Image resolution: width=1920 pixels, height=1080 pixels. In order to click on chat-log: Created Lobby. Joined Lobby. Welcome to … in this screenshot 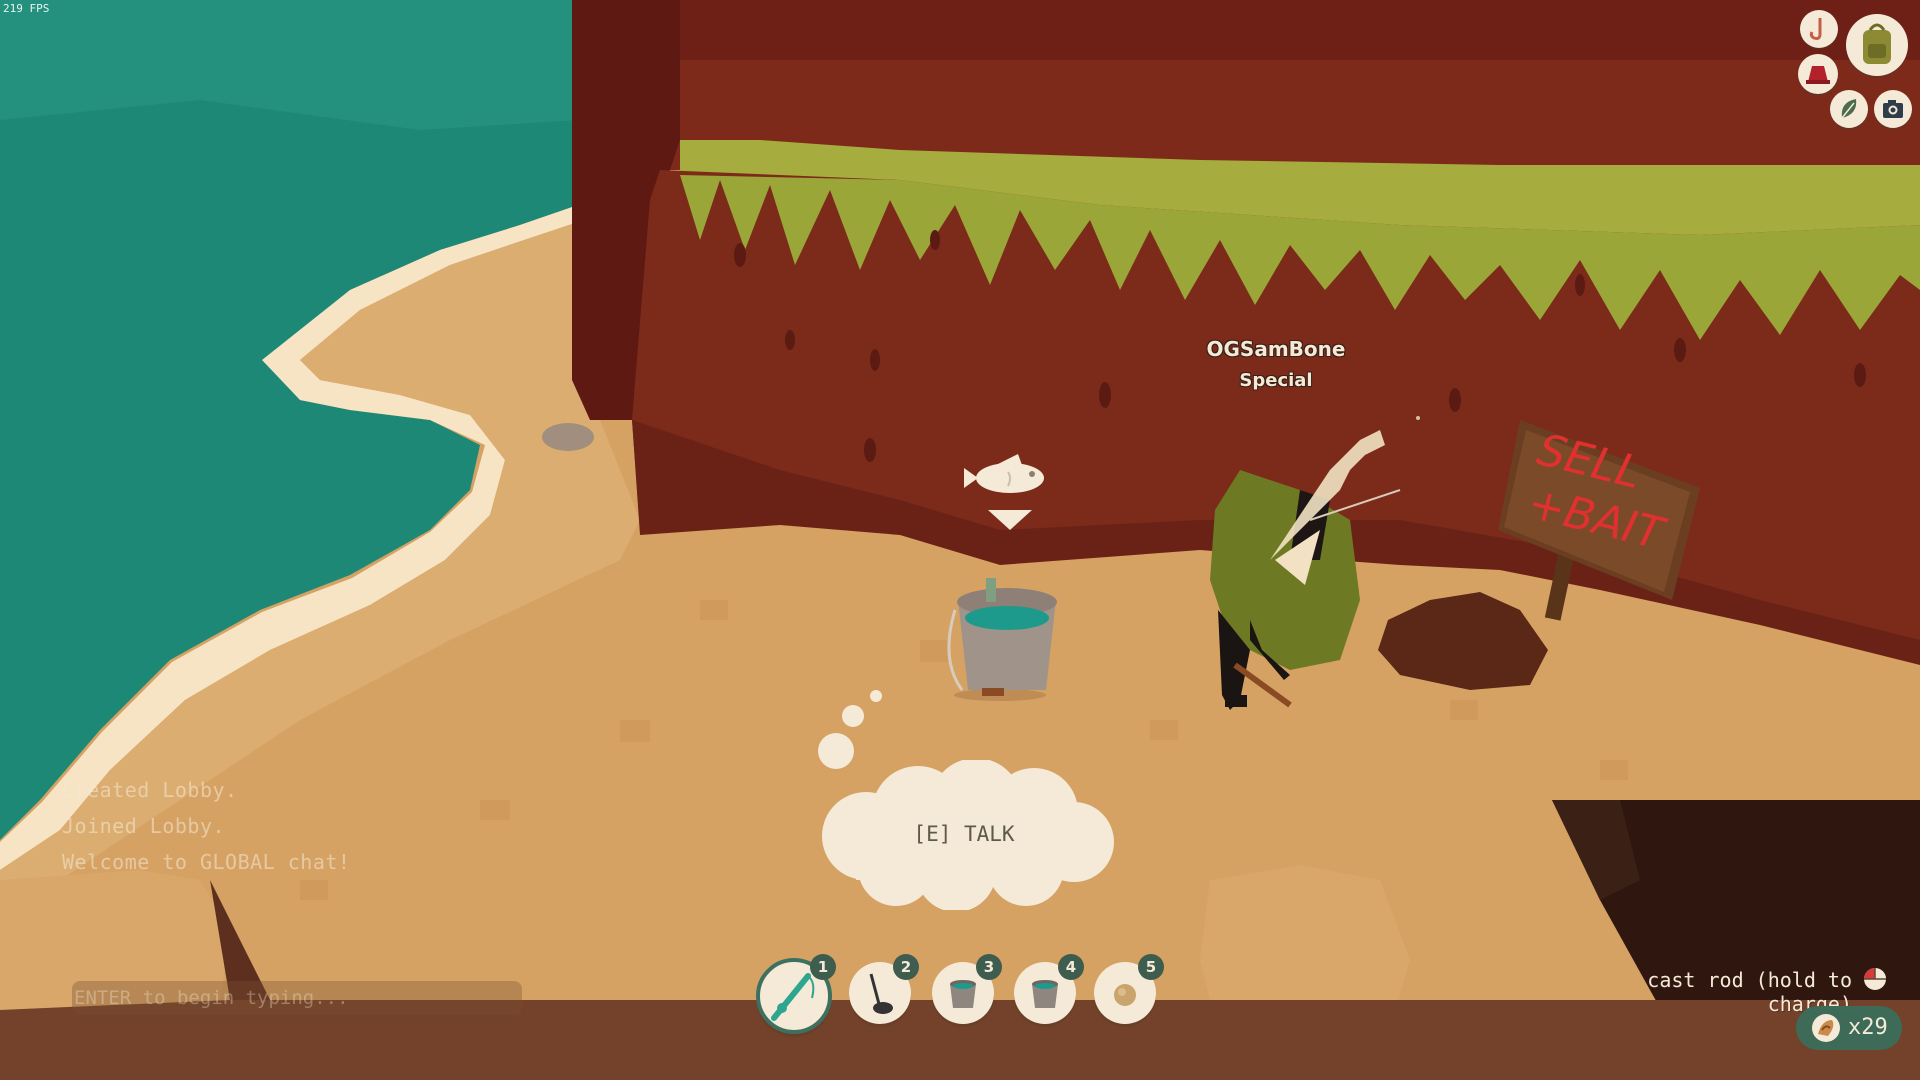, I will do `click(206, 826)`.